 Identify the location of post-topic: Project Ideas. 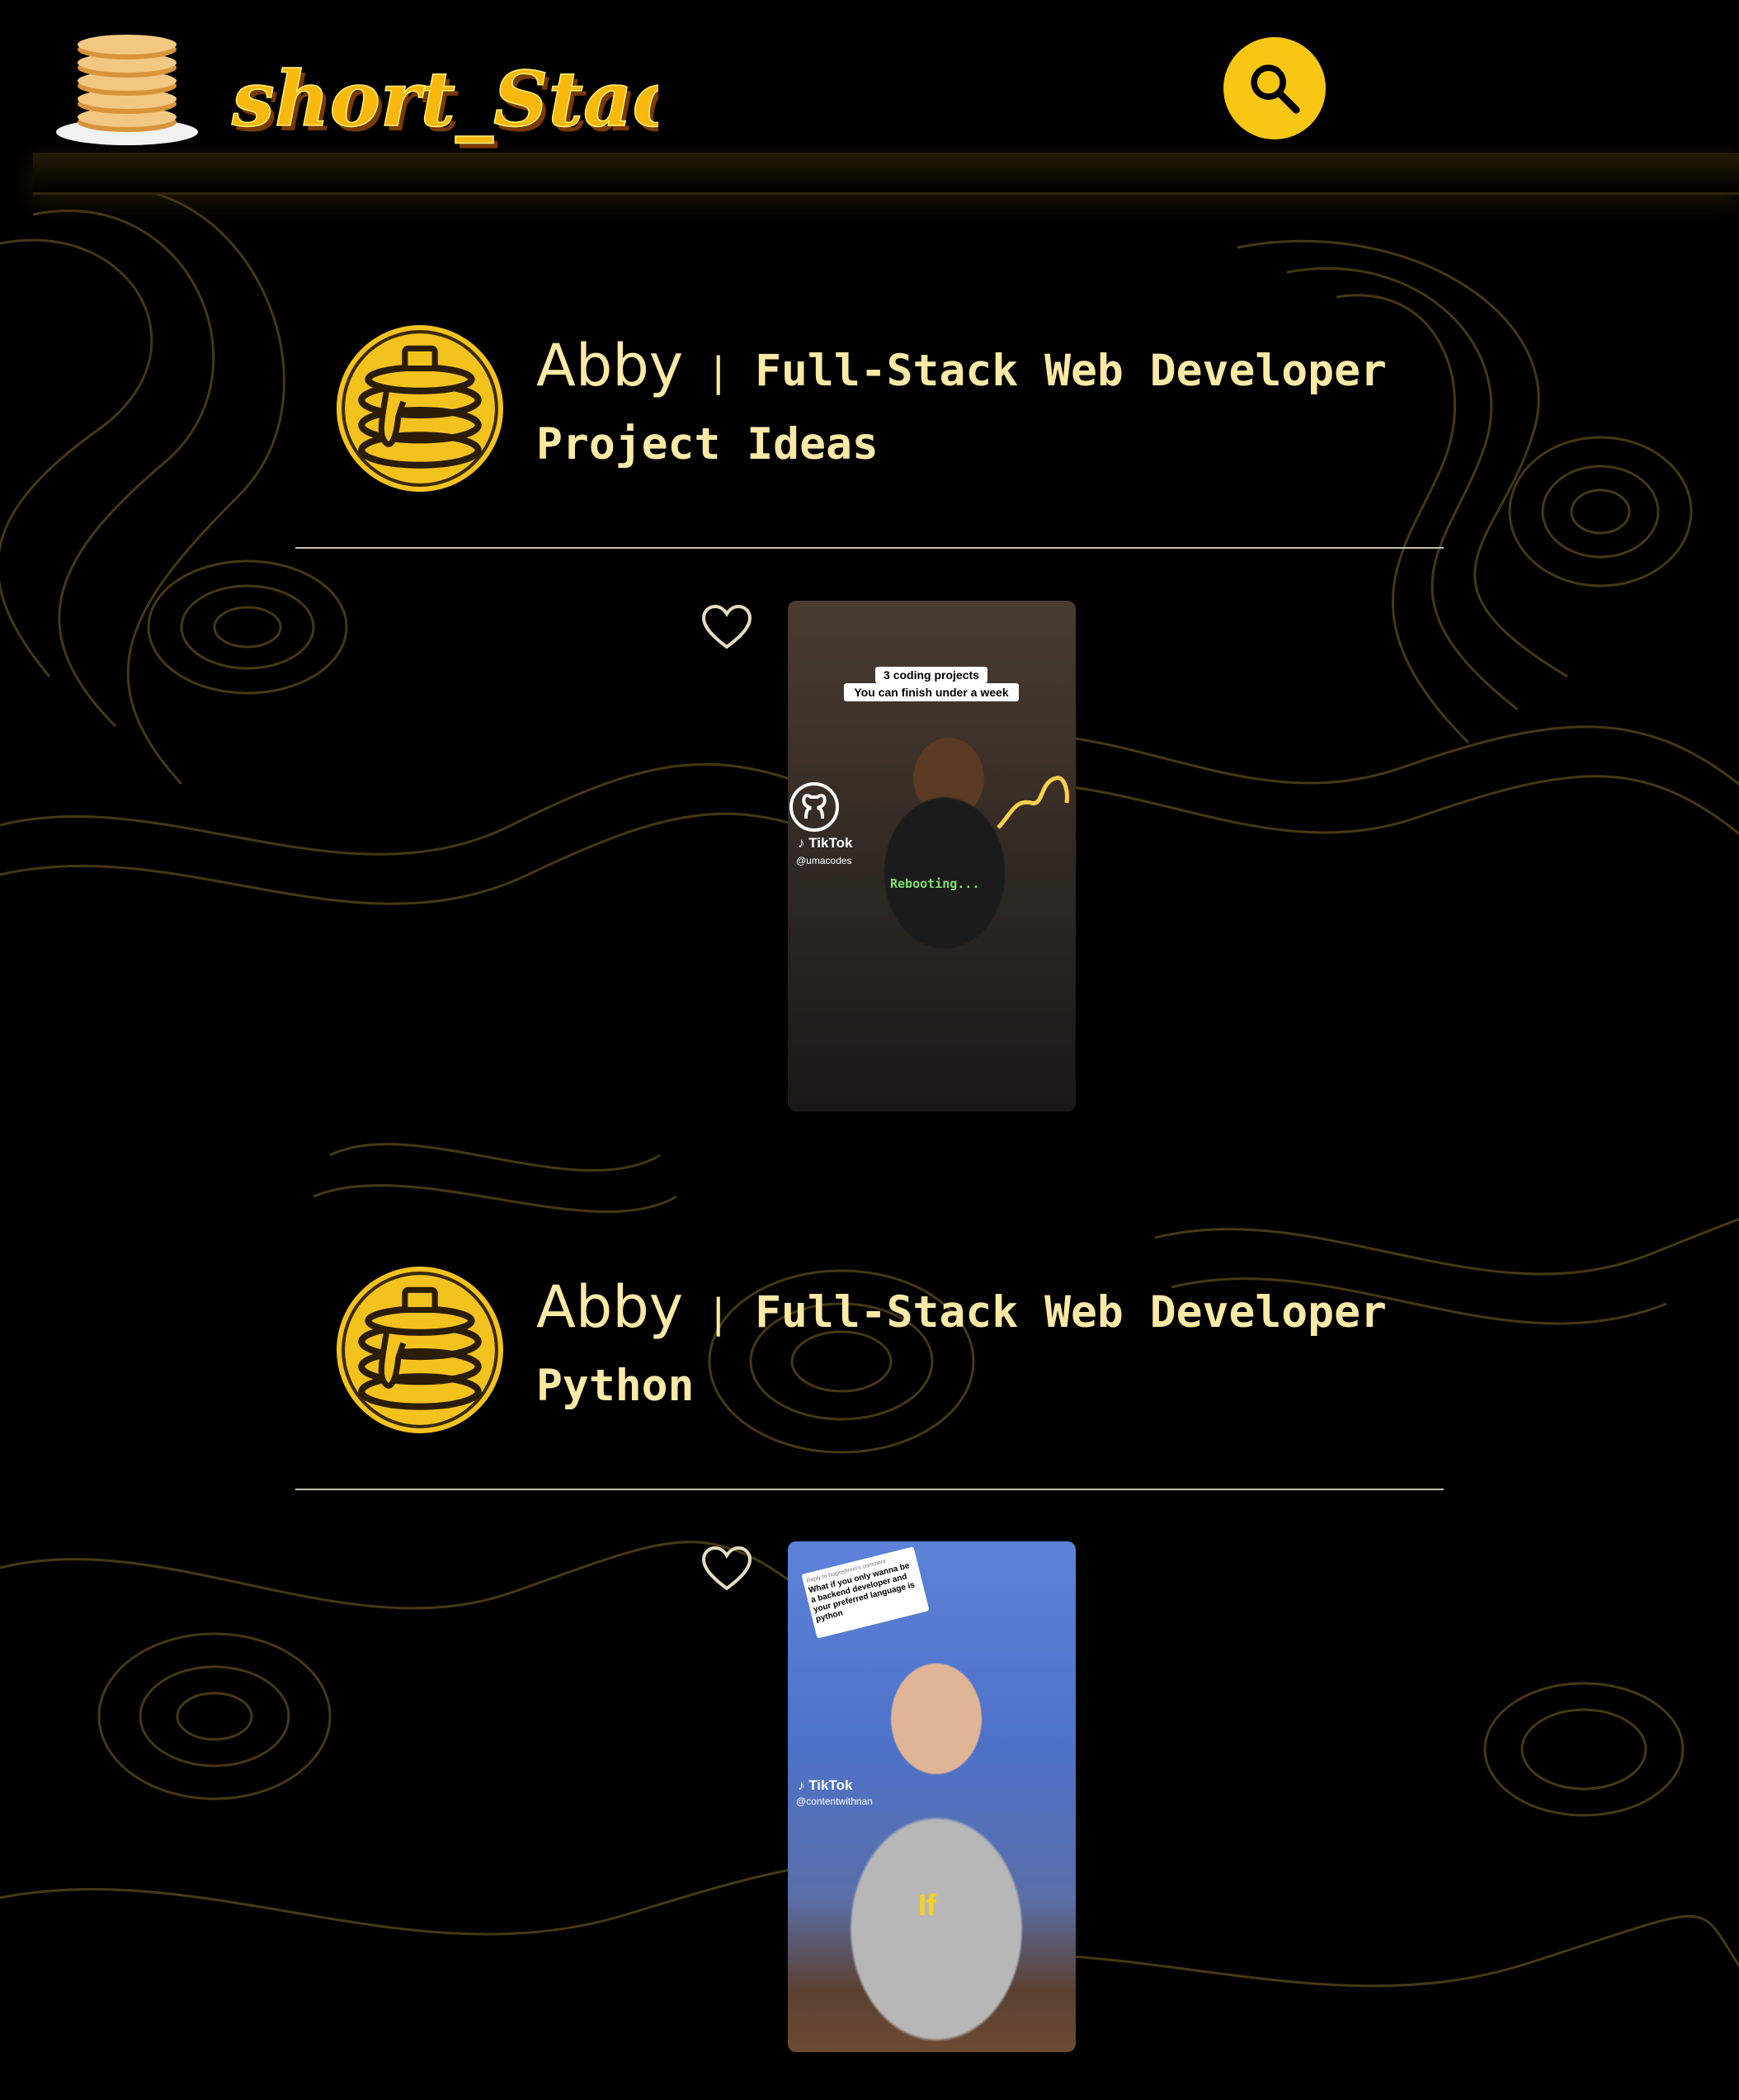
(707, 444).